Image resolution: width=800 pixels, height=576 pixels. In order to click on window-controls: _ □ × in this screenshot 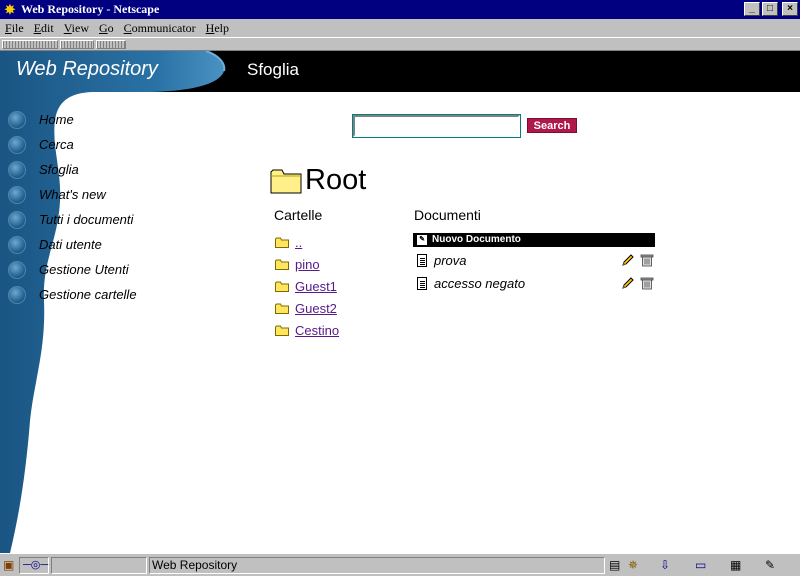, I will do `click(771, 9)`.